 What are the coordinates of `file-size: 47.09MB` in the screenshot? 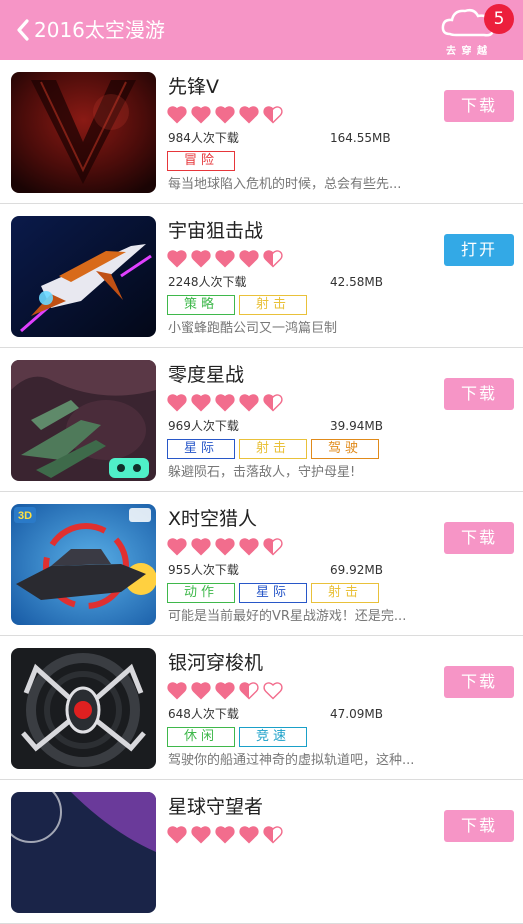 It's located at (356, 714).